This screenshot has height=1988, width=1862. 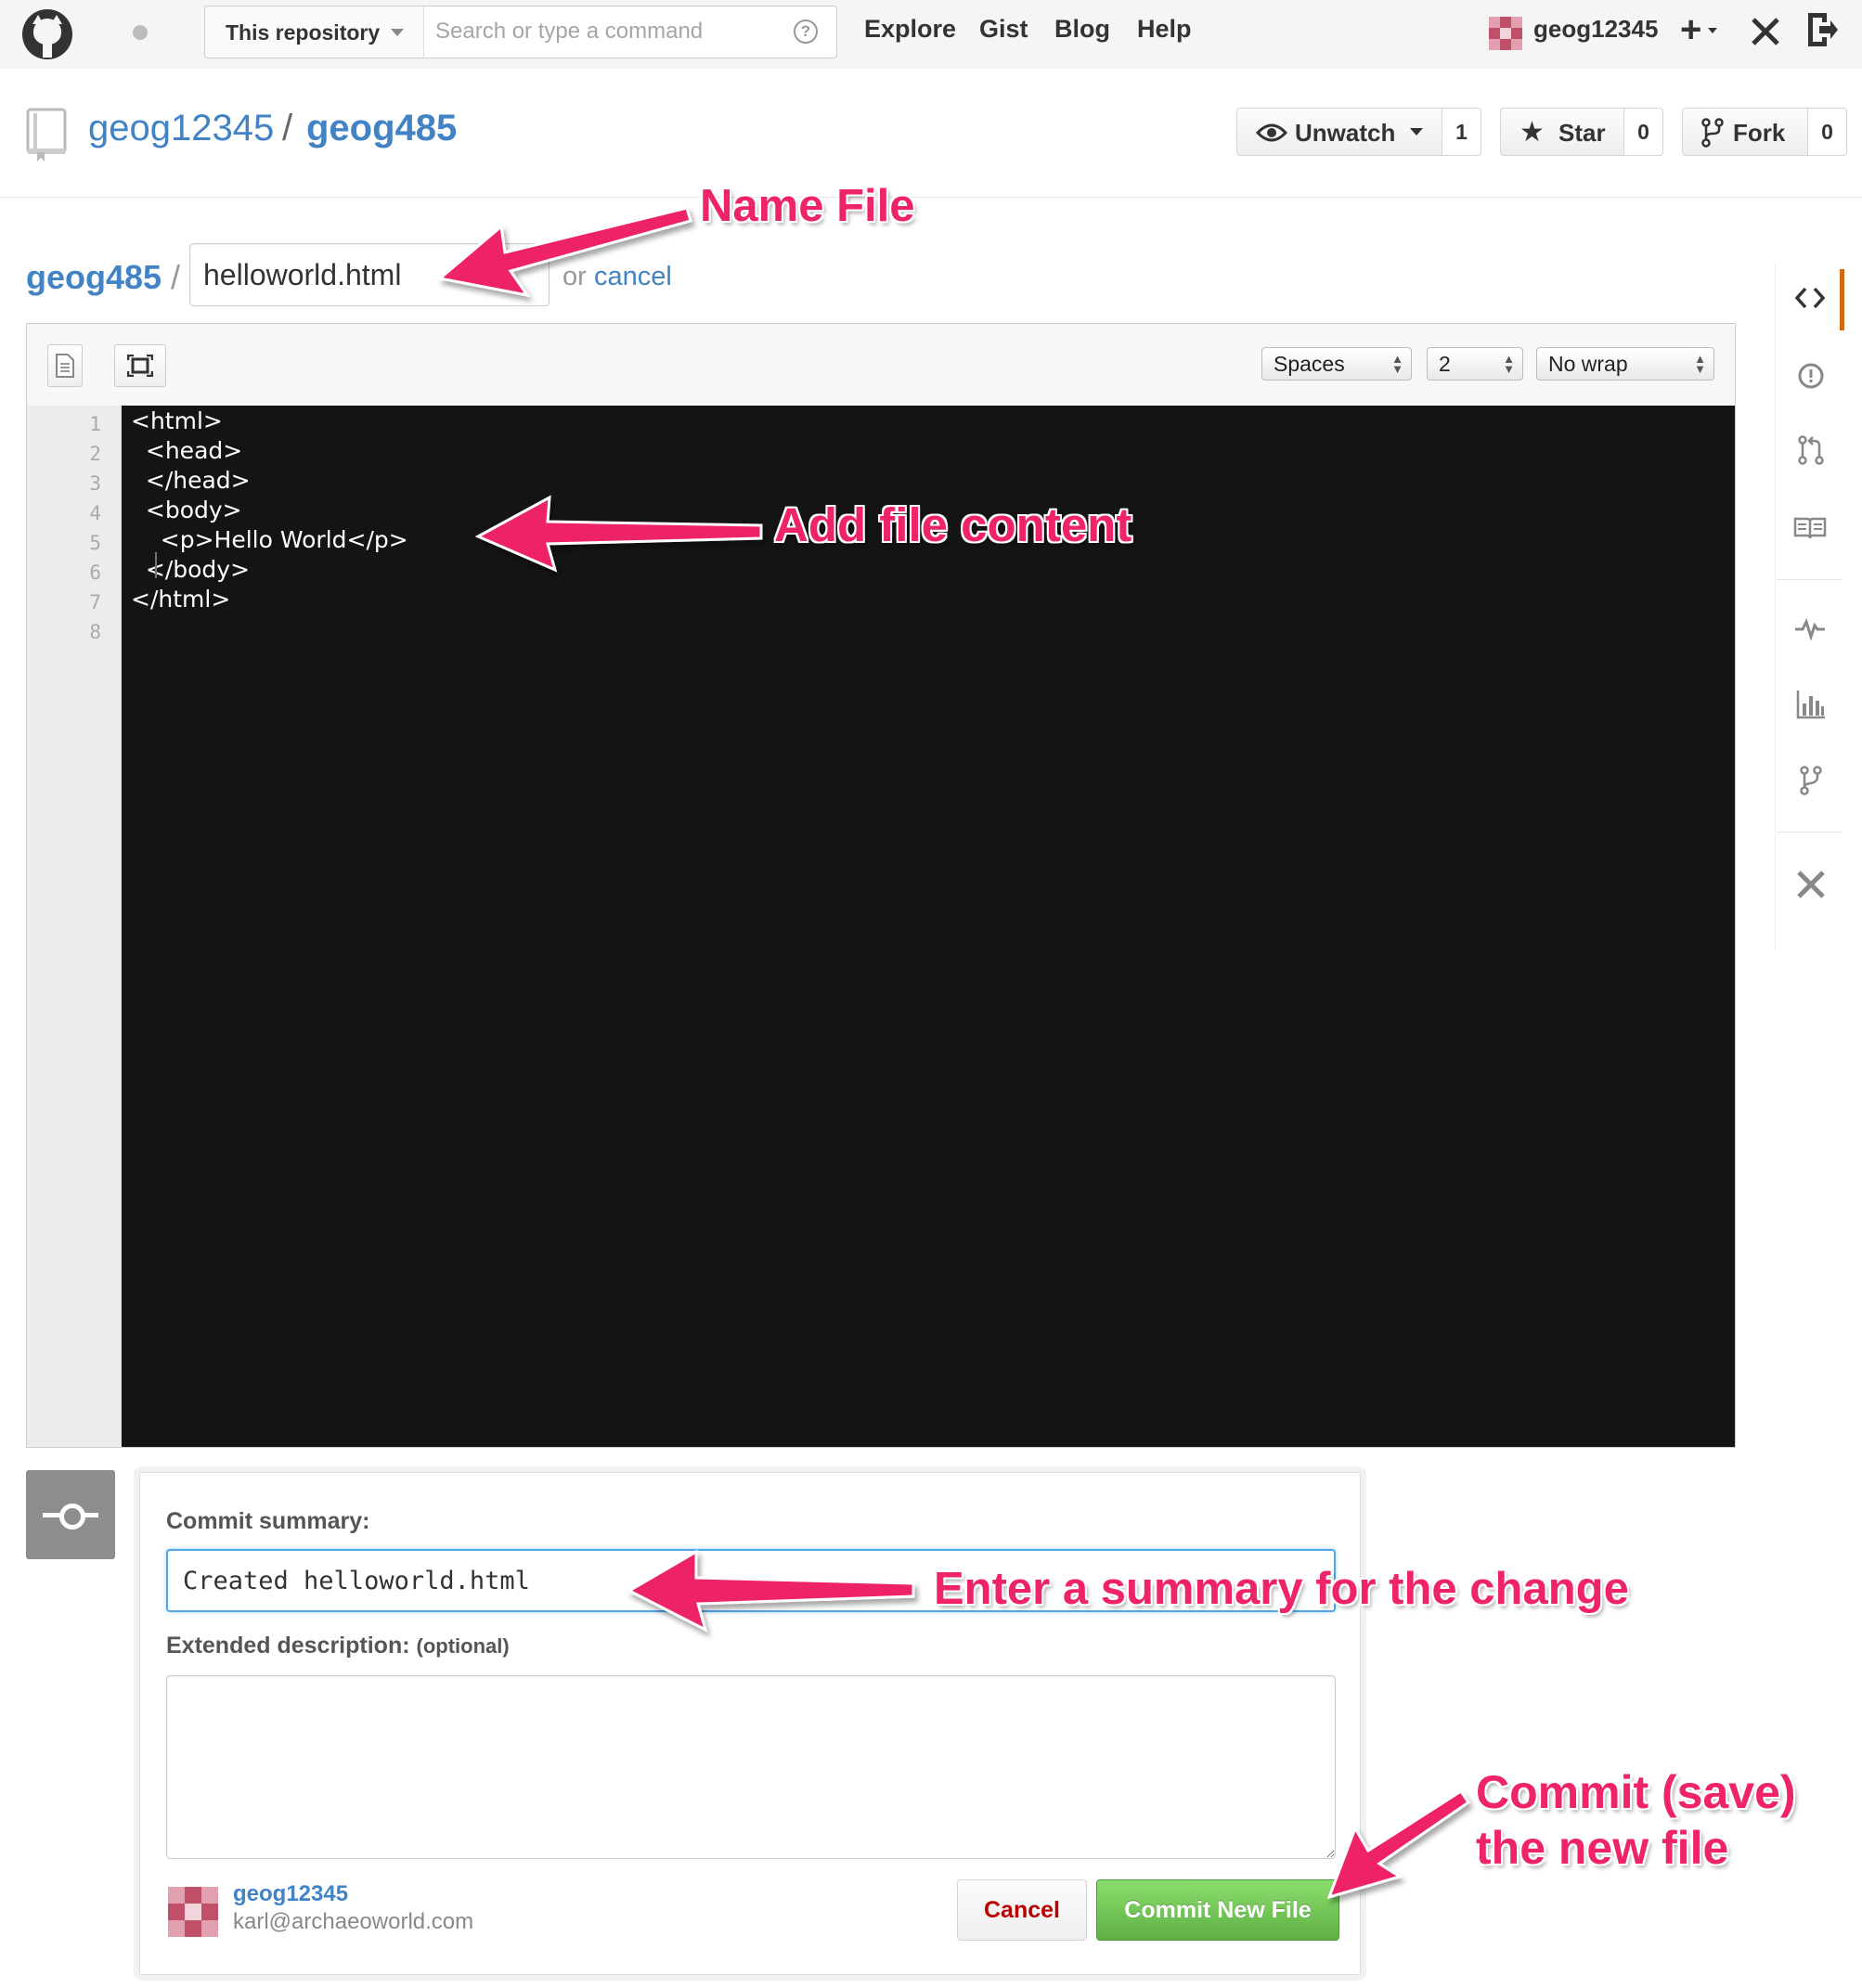 I want to click on star-button: ★ Star, so click(x=1562, y=132).